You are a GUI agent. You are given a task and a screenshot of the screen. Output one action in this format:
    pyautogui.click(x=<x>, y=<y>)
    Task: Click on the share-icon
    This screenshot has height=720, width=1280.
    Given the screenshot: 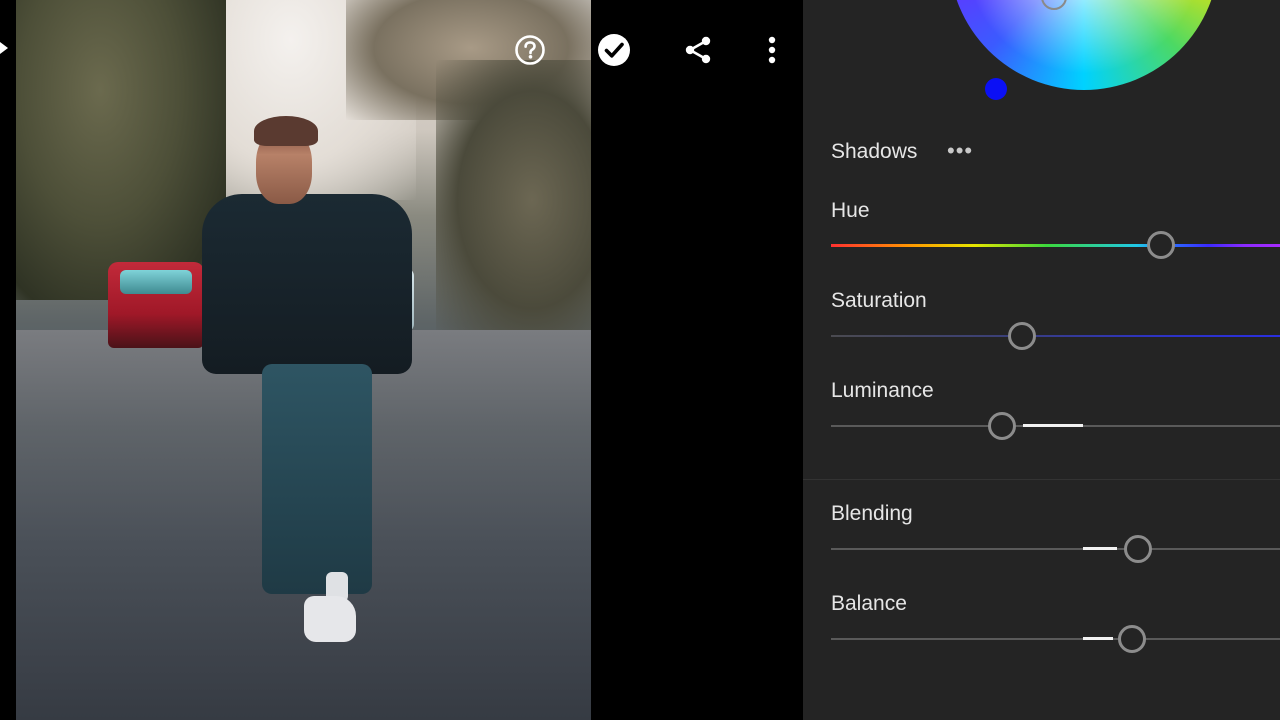 What is the action you would take?
    pyautogui.click(x=698, y=50)
    